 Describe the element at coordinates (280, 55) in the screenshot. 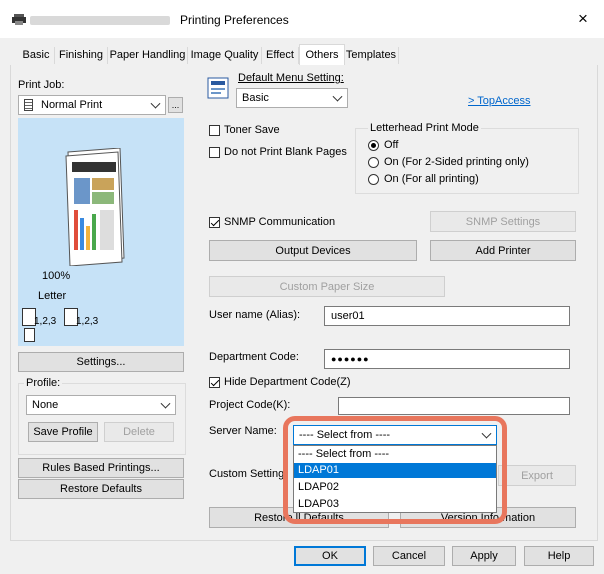

I see `tab-effect: Effect` at that location.